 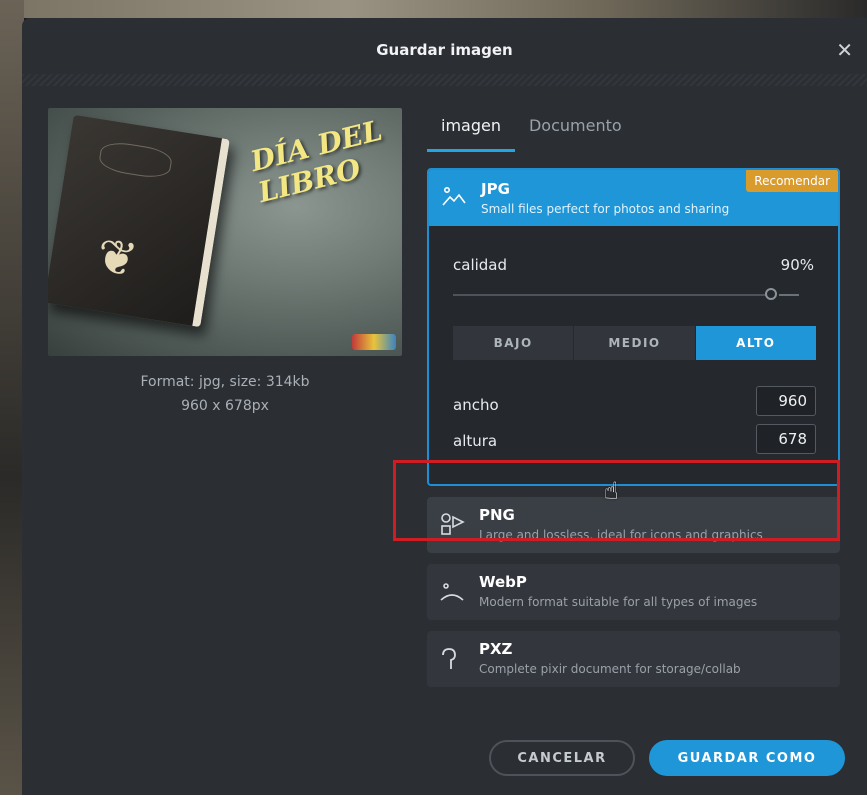 I want to click on hand-cursor-icon: ☝, so click(x=611, y=491).